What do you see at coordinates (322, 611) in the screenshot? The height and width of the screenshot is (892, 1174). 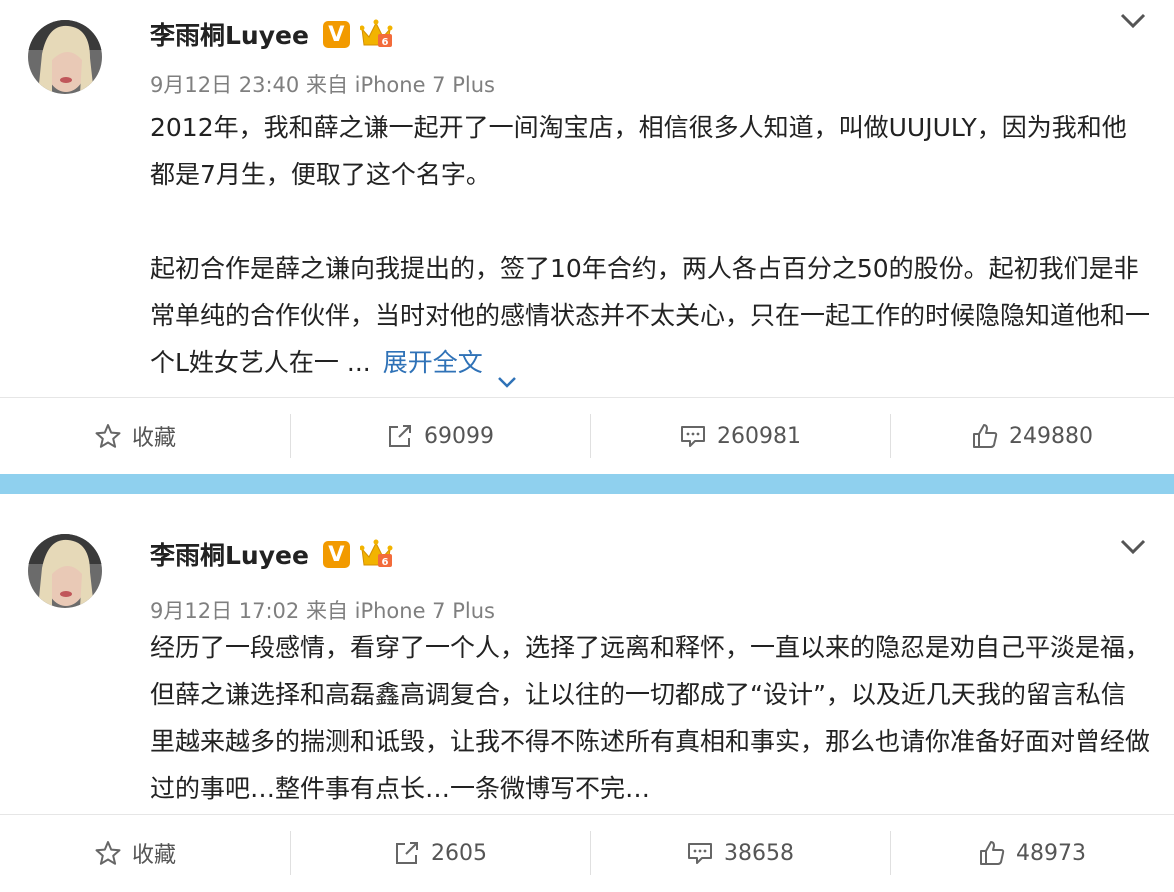 I see `post-meta: 9月12日 17:02 来自 iPhone 7 Plus` at bounding box center [322, 611].